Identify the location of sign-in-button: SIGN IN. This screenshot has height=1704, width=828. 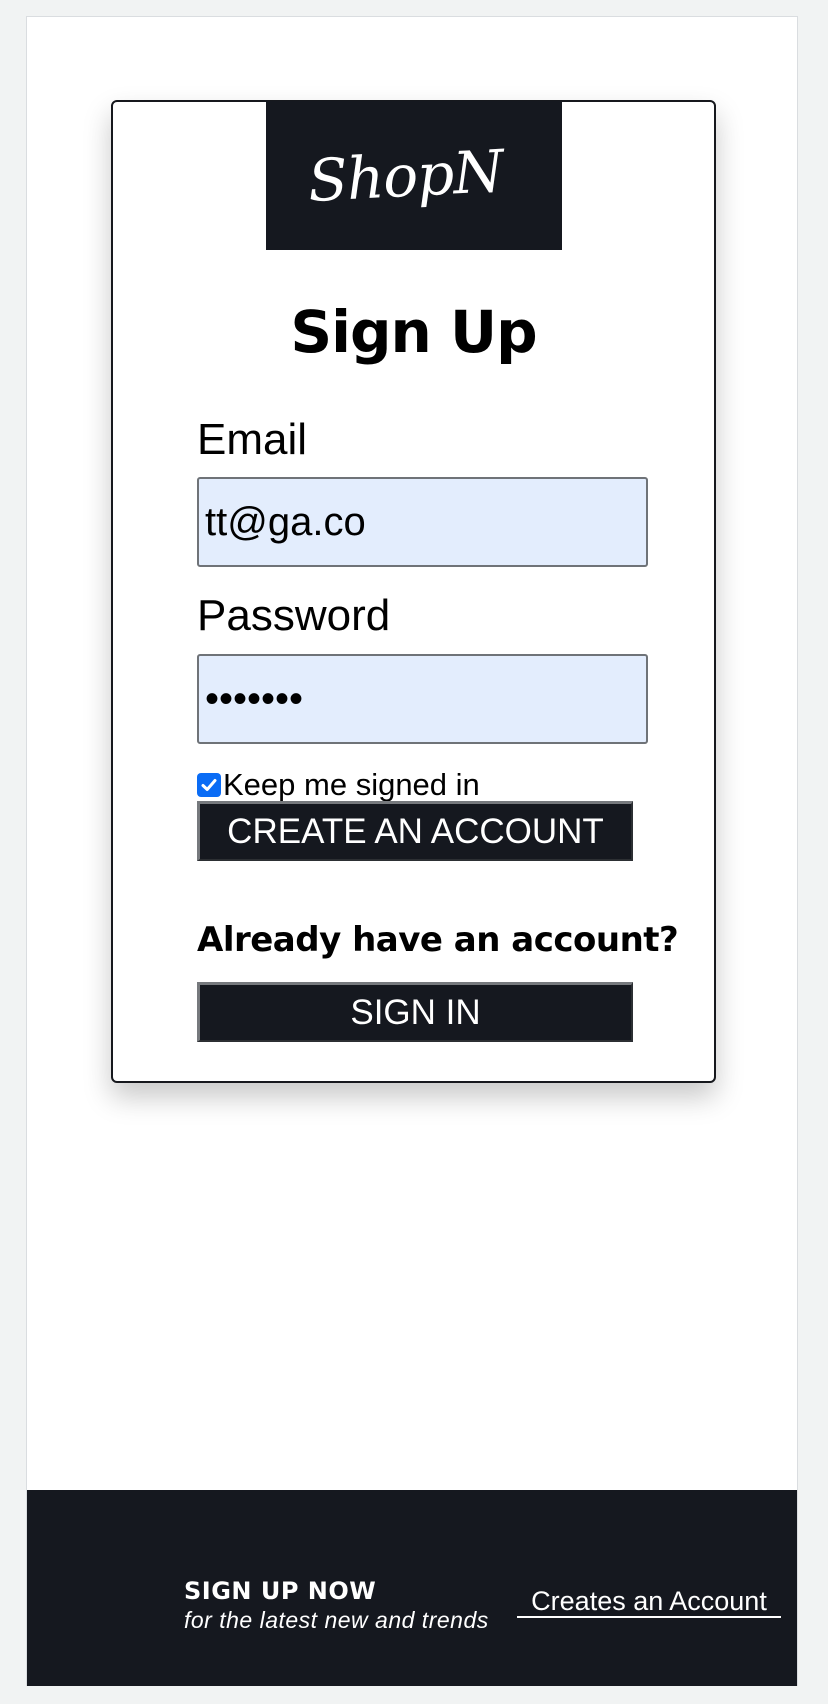
(415, 1012).